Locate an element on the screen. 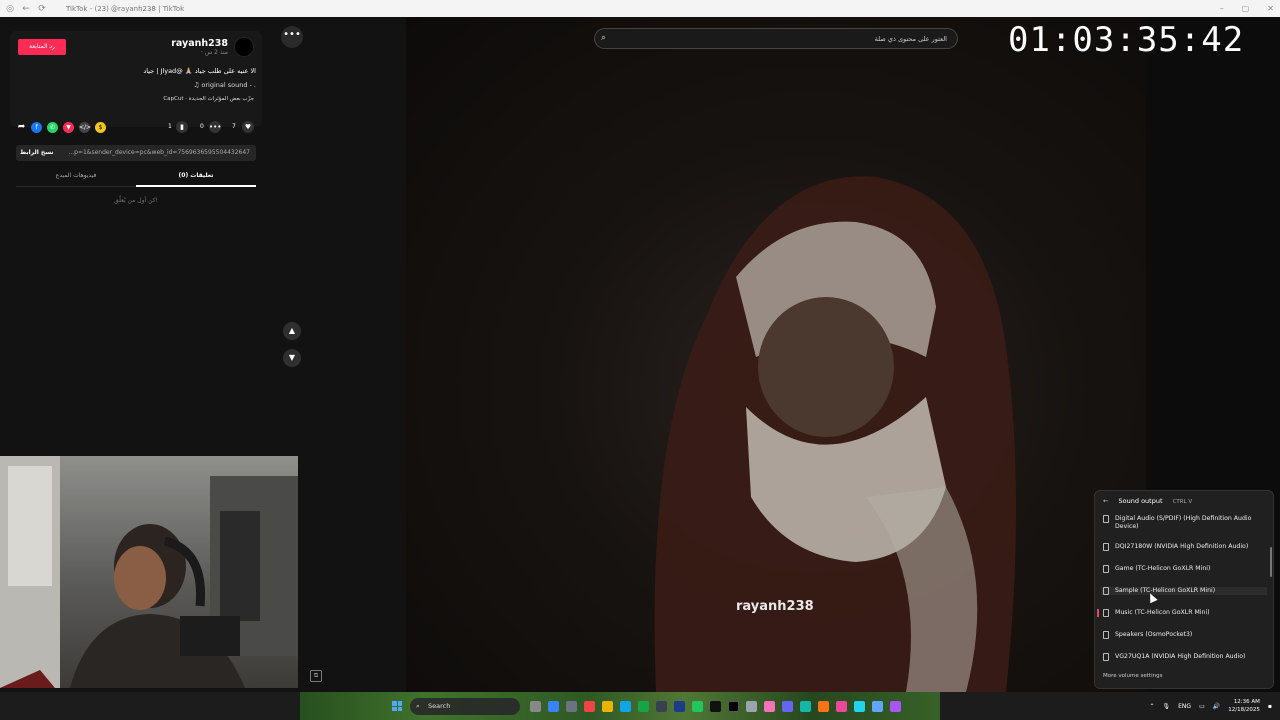 This screenshot has width=1280, height=720. reload-icon: ⟳ is located at coordinates (42, 9).